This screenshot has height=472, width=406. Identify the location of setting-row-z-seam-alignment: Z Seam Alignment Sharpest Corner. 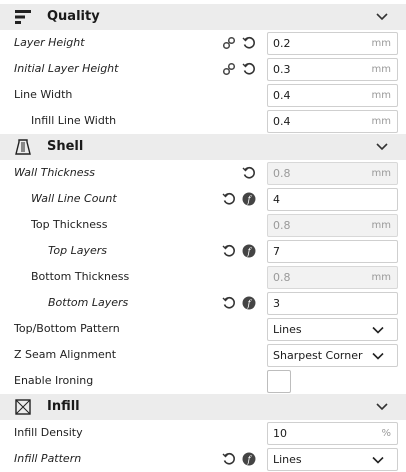
(203, 355).